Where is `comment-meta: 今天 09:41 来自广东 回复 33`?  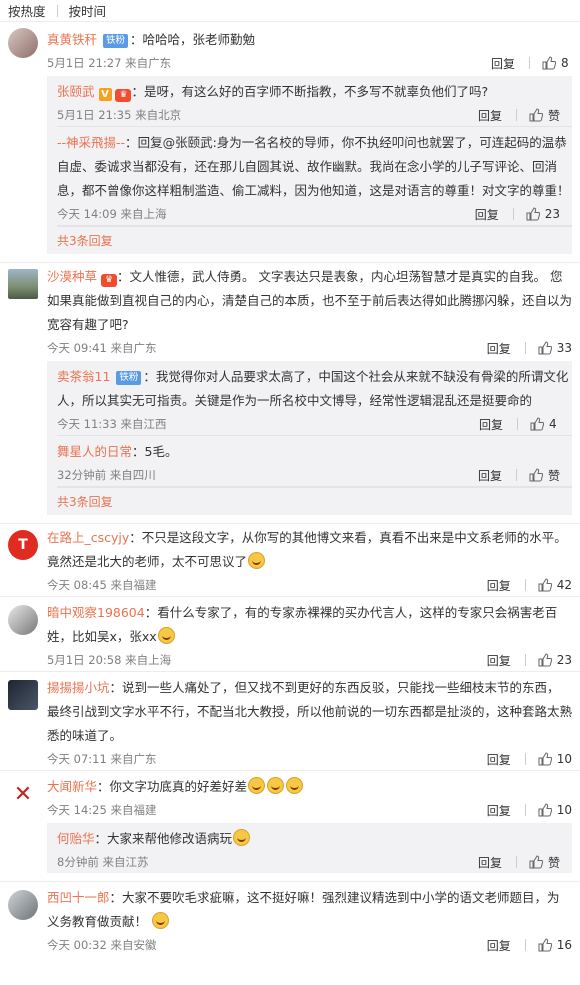 comment-meta: 今天 09:41 来自广东 回复 33 is located at coordinates (309, 348).